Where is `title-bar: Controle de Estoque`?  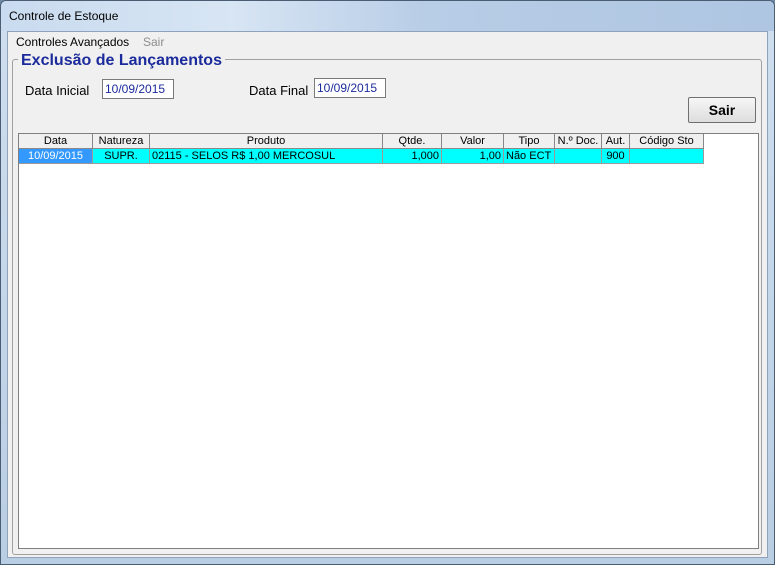 title-bar: Controle de Estoque is located at coordinates (387, 16).